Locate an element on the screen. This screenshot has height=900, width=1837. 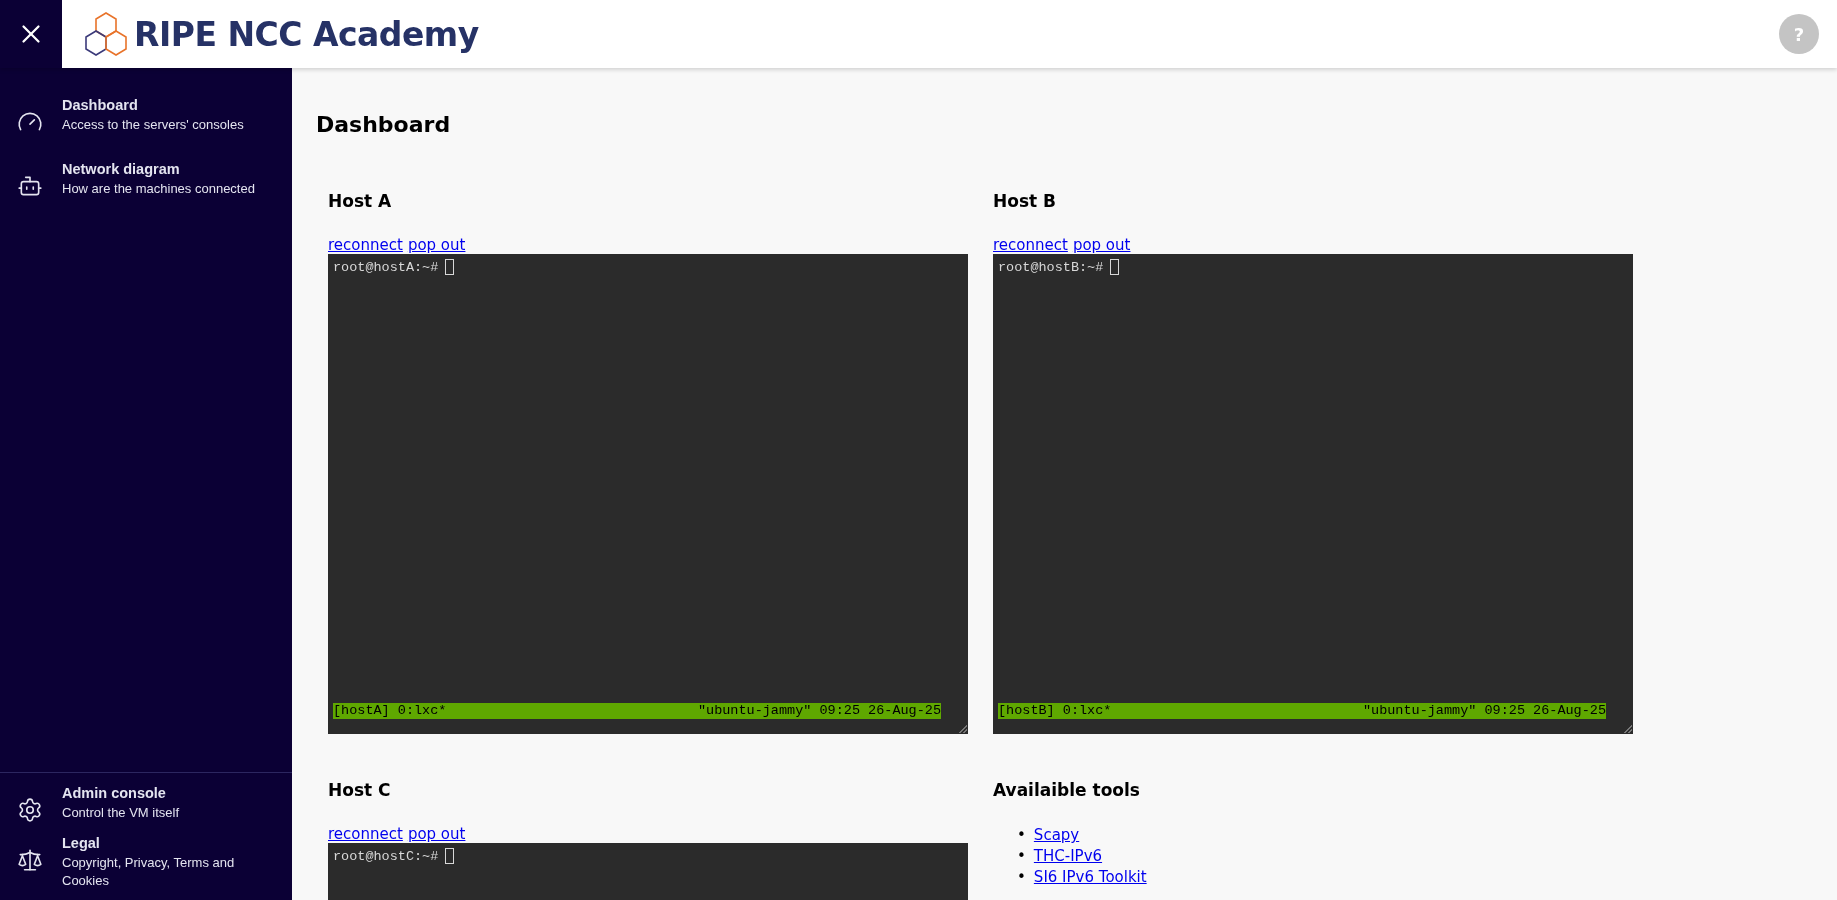
status-window-list: [hostB] 0:lxc* is located at coordinates (1055, 711).